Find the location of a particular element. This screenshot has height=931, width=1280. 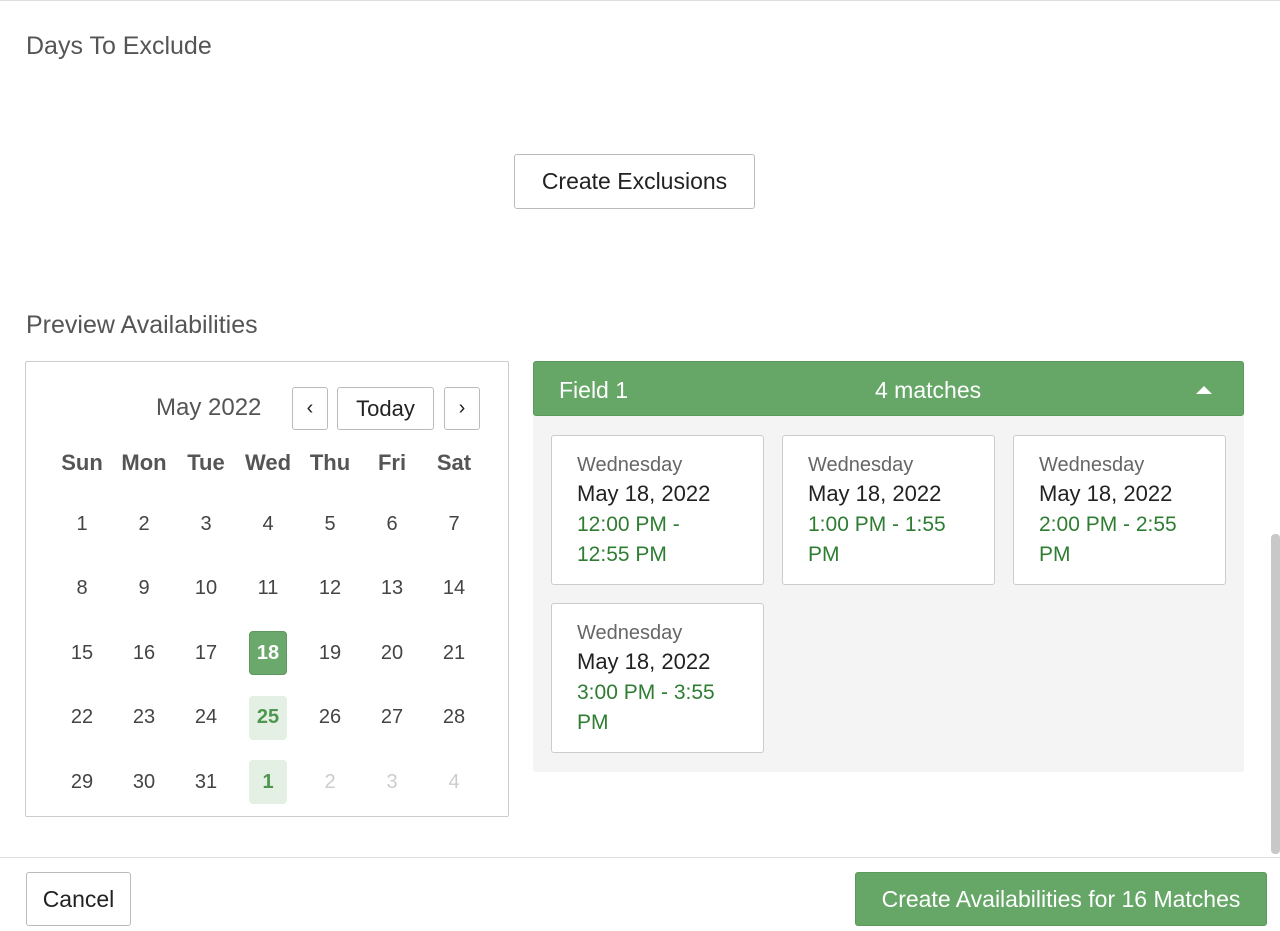

calendar-day: 19 is located at coordinates (330, 653).